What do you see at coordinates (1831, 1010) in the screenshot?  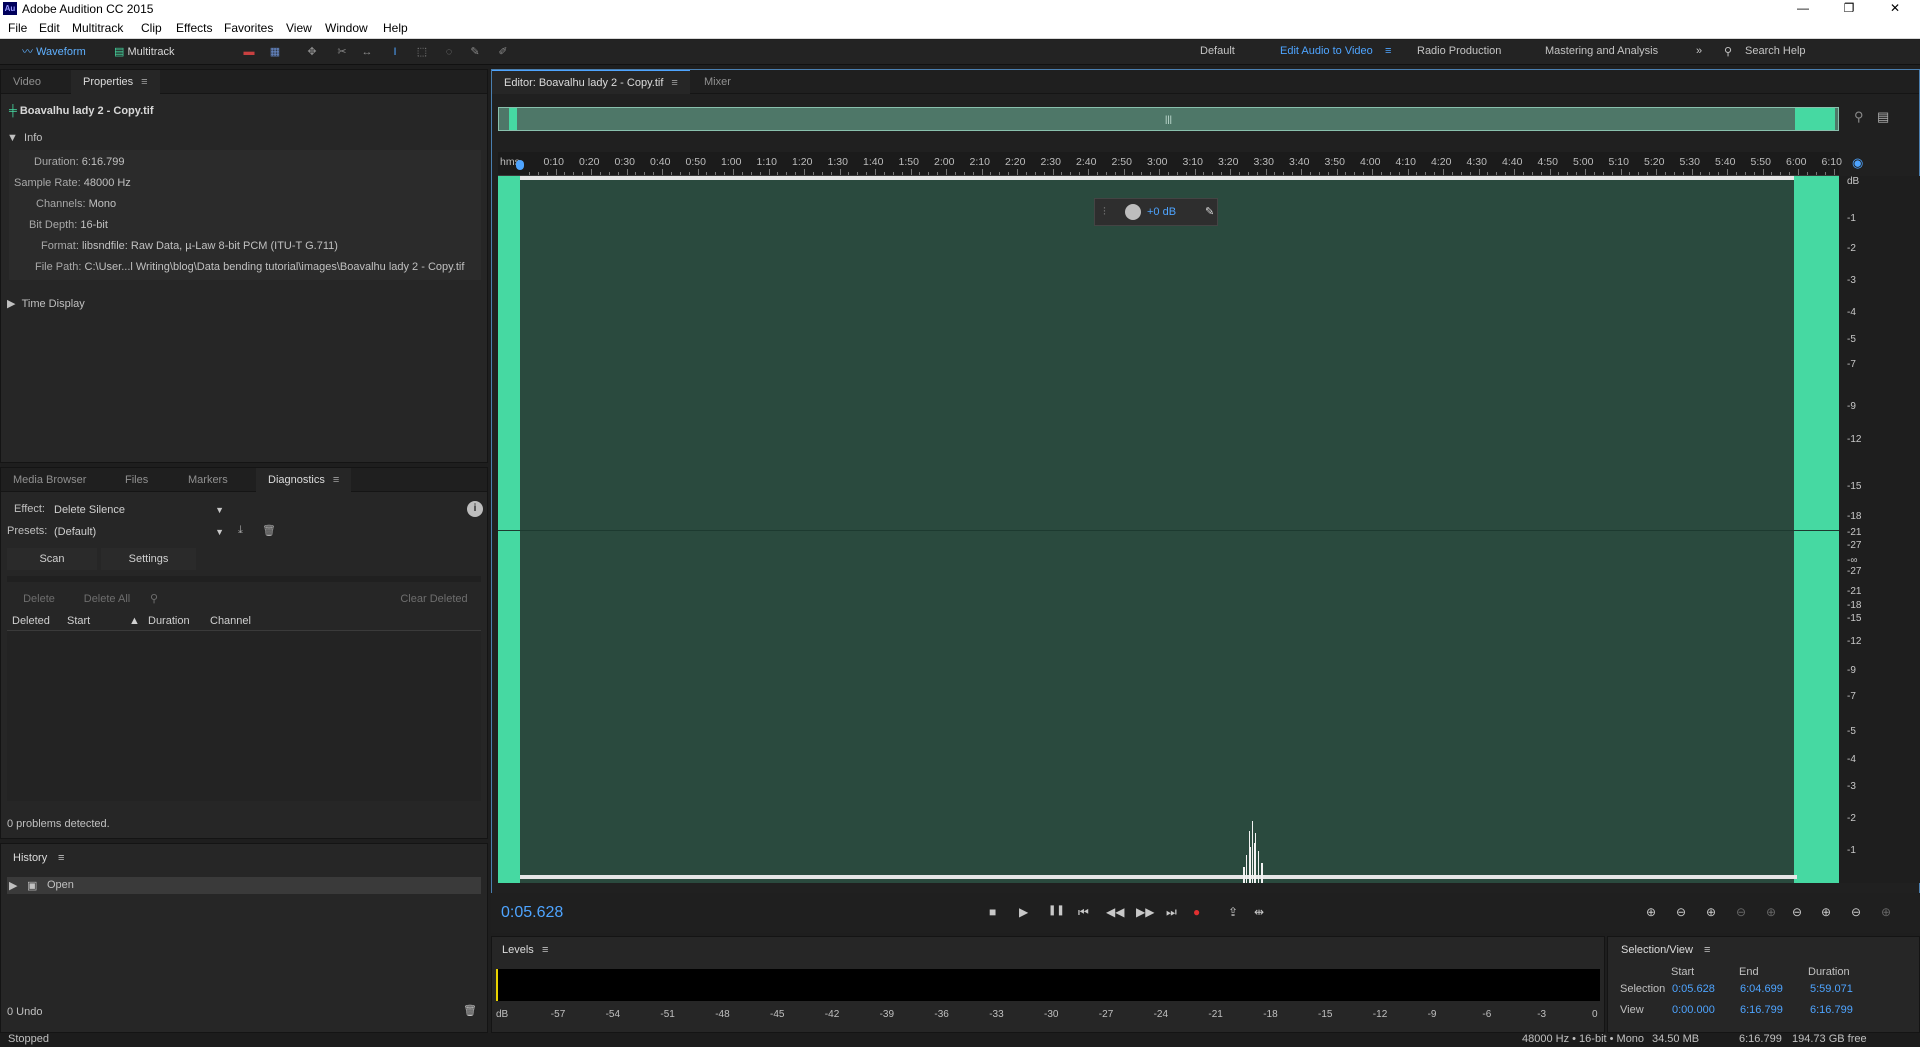 I see `view-duration: 6:16.799` at bounding box center [1831, 1010].